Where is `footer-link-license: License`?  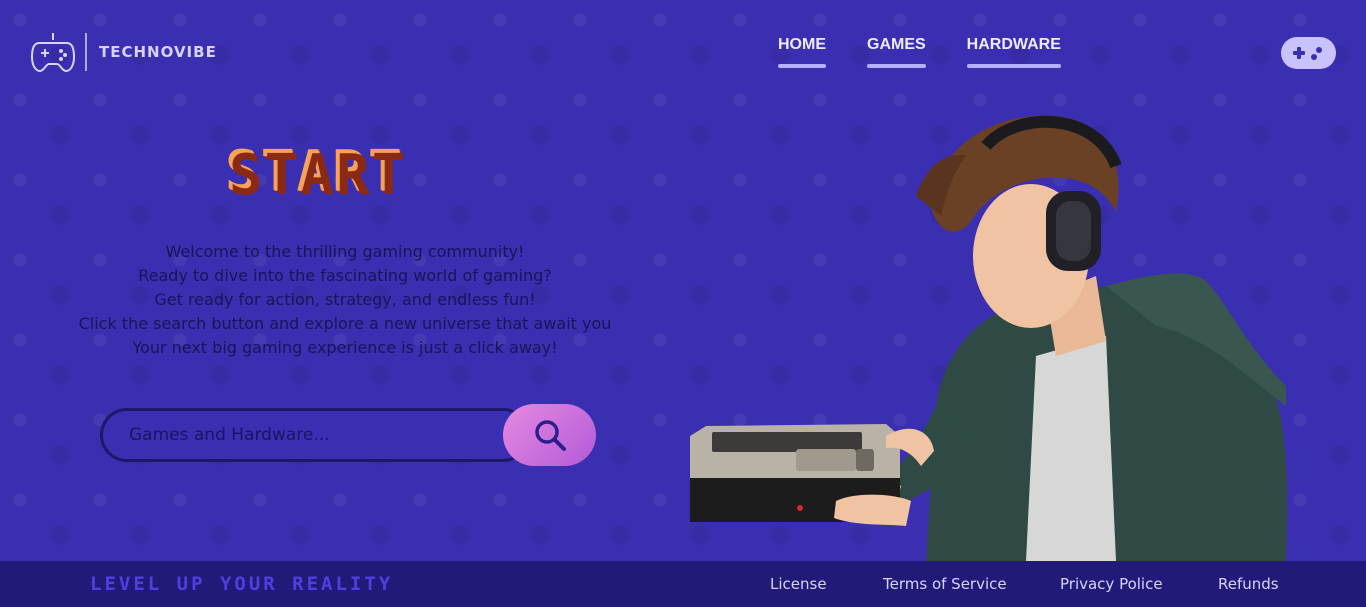
footer-link-license: License is located at coordinates (798, 584).